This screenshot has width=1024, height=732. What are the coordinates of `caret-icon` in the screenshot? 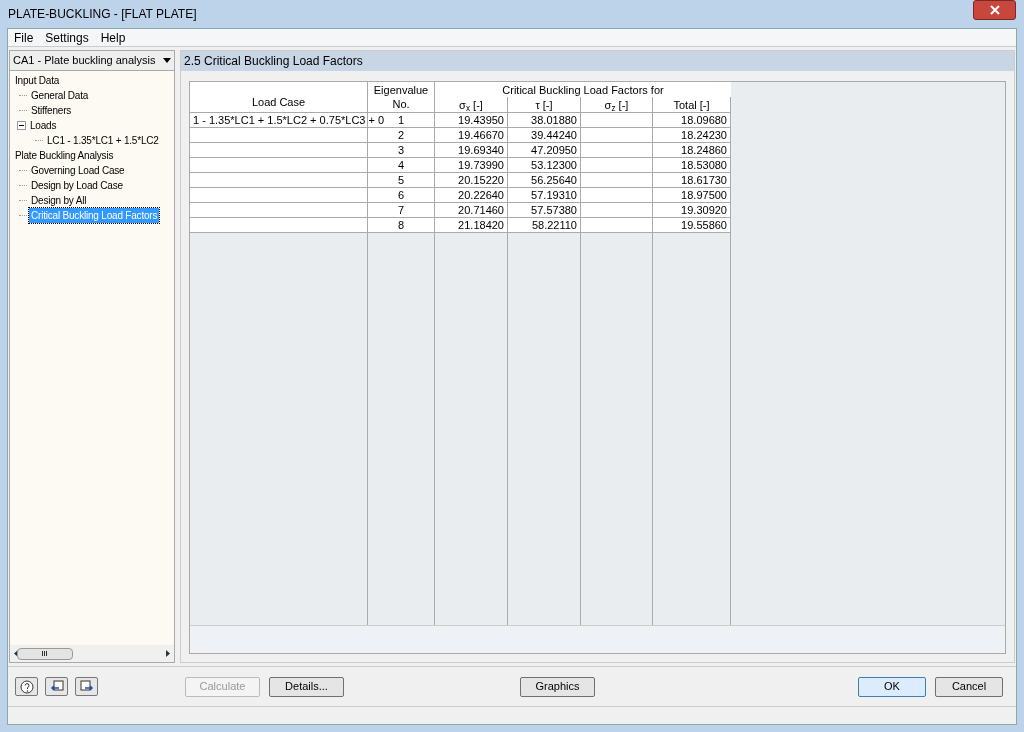 It's located at (167, 60).